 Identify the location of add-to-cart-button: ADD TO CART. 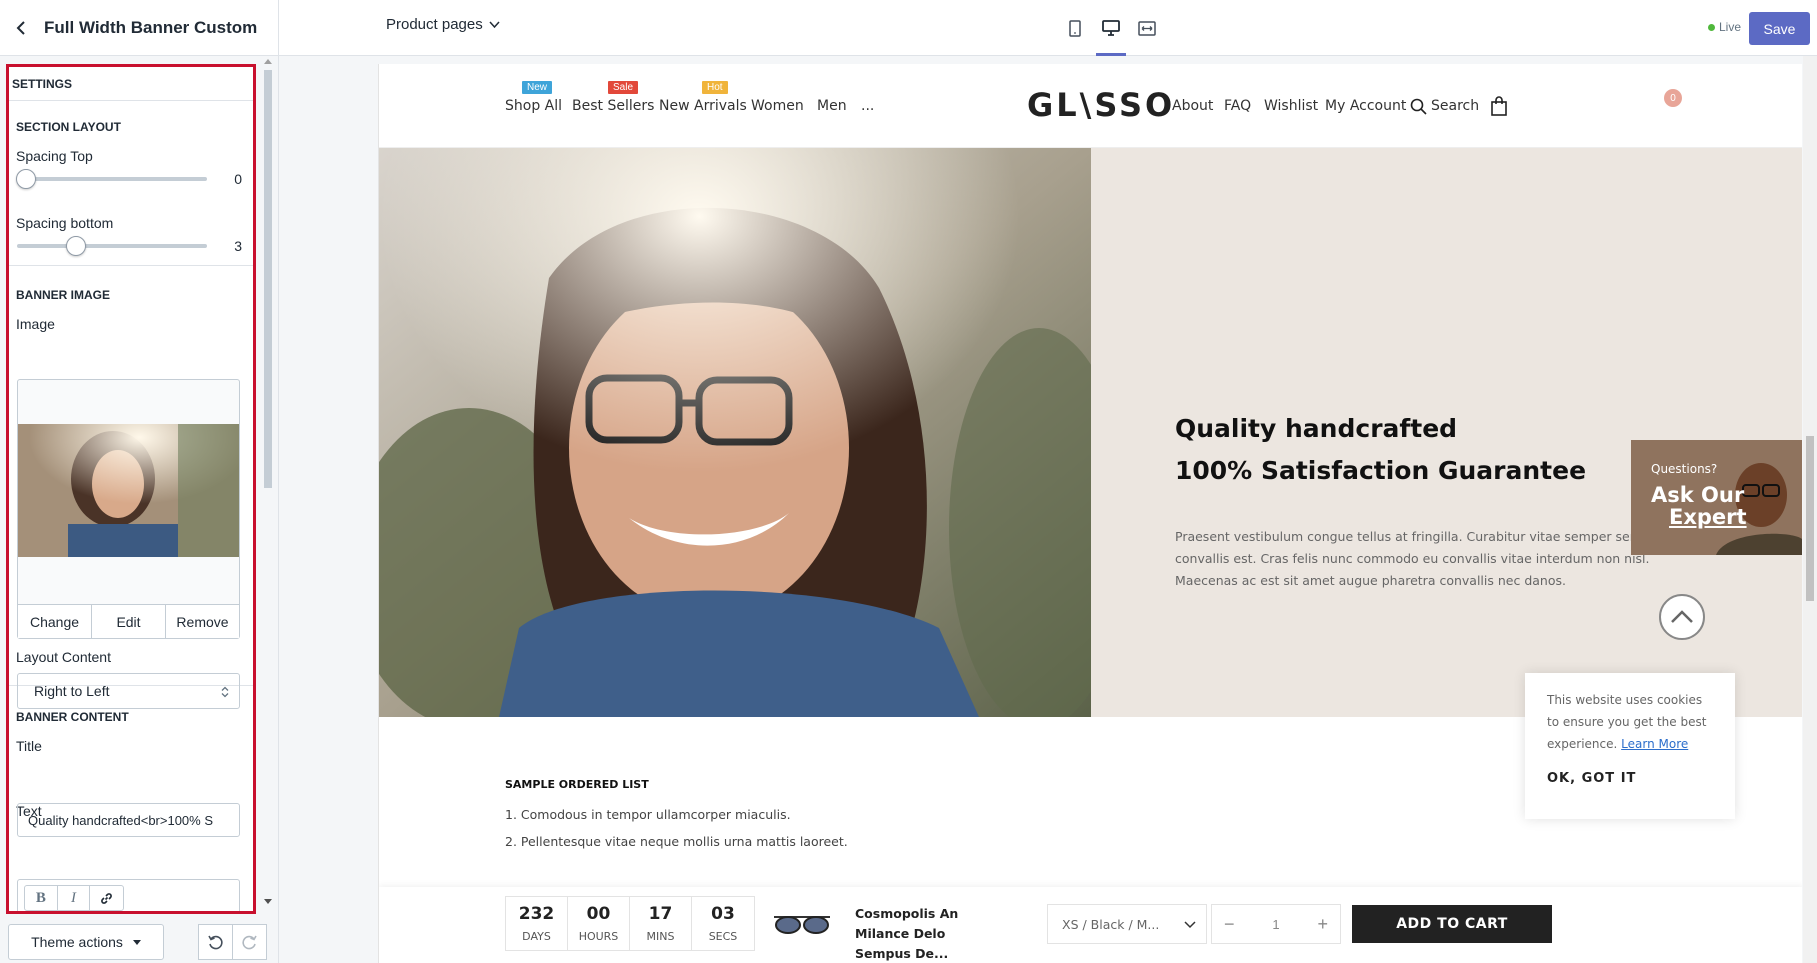
(1452, 924).